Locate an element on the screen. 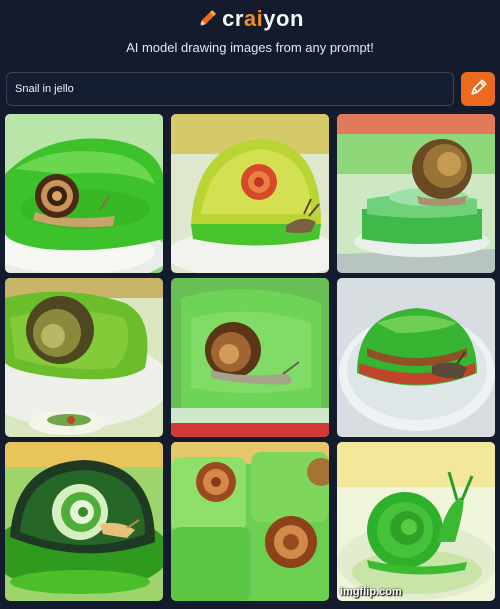 This screenshot has height=609, width=500. tagline: AI model drawing images from any prompt! is located at coordinates (250, 47).